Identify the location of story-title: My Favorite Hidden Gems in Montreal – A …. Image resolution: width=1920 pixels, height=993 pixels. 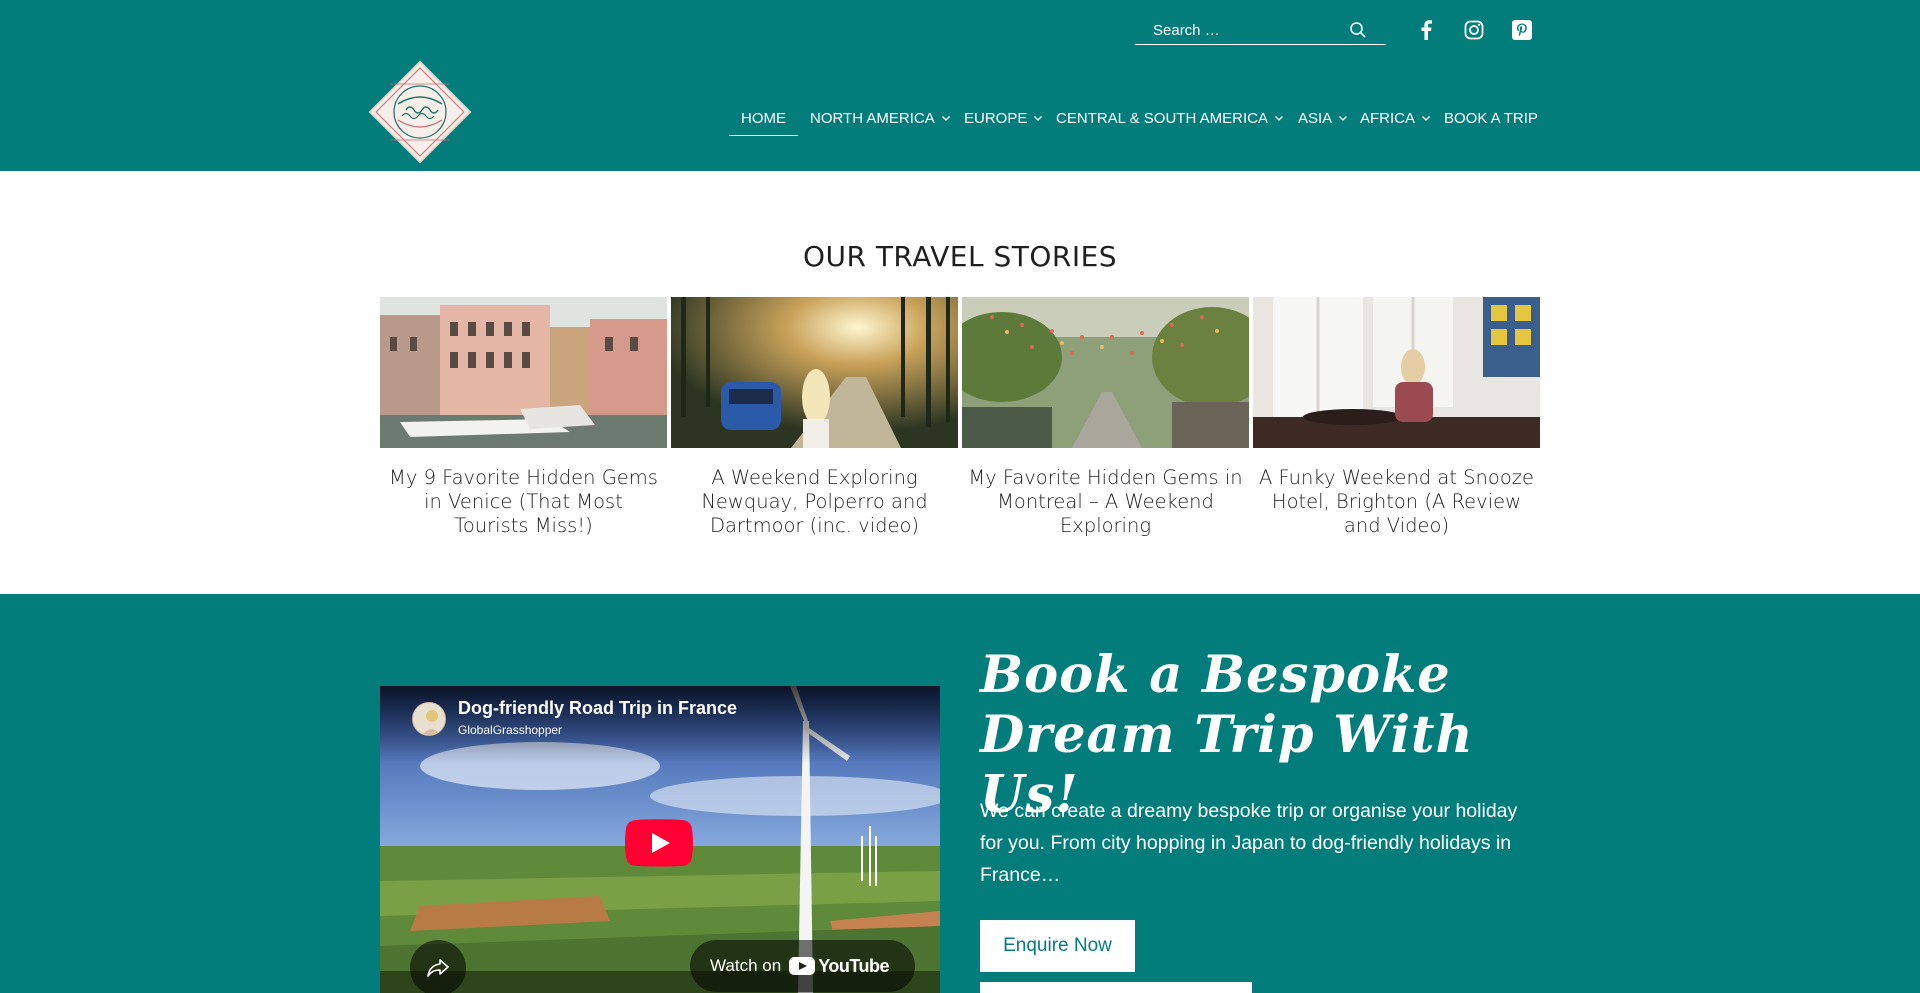
(1105, 502).